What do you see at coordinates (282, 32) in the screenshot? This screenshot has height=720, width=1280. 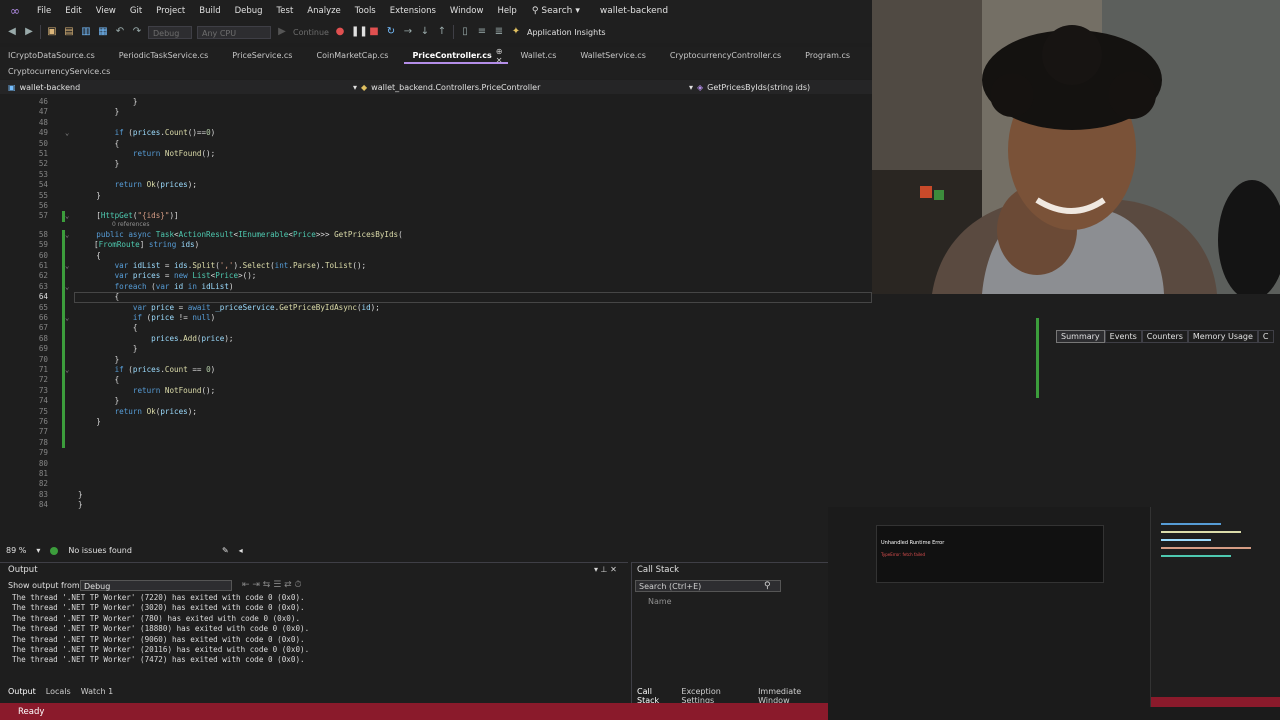 I see `play-icon: ▶` at bounding box center [282, 32].